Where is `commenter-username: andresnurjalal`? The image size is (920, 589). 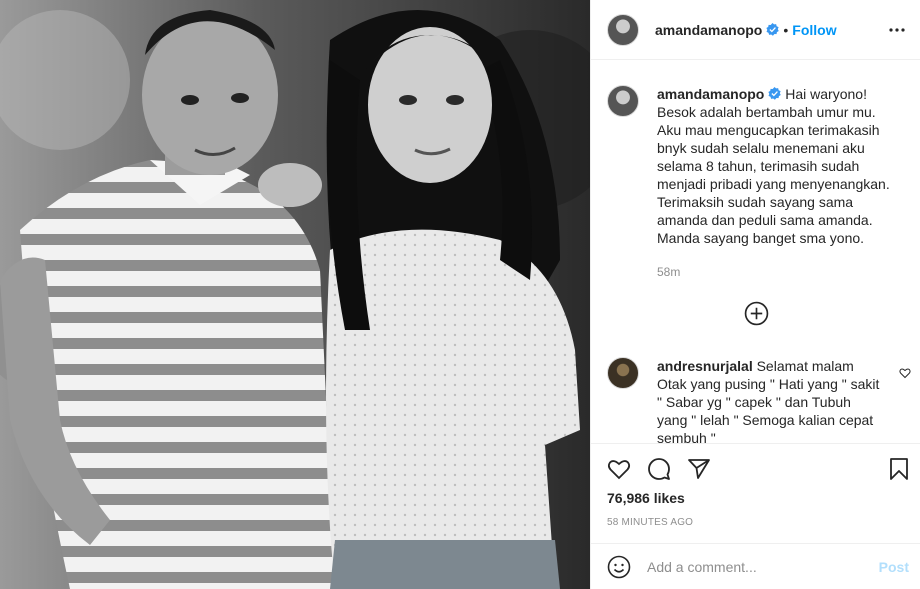
commenter-username: andresnurjalal is located at coordinates (705, 366).